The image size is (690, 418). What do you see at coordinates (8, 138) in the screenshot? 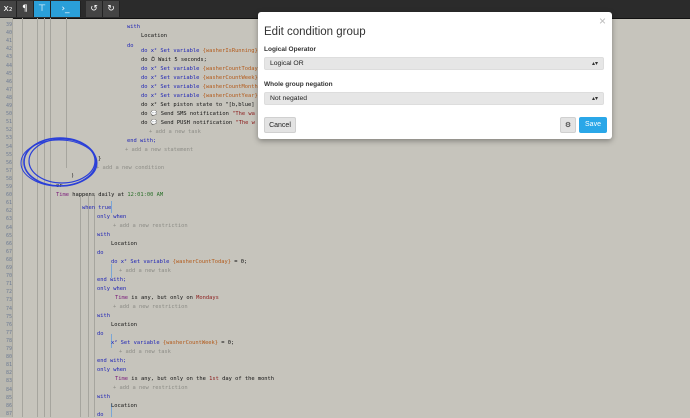
I see `line-number: 53` at bounding box center [8, 138].